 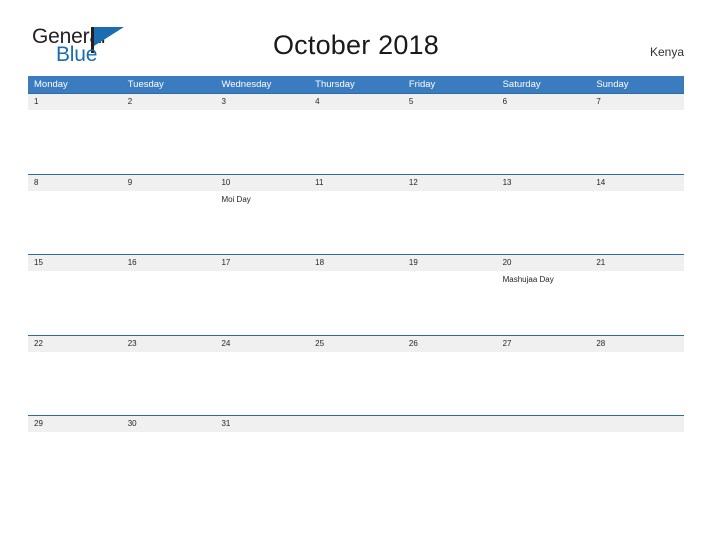 What do you see at coordinates (169, 102) in the screenshot?
I see `day-number: 2` at bounding box center [169, 102].